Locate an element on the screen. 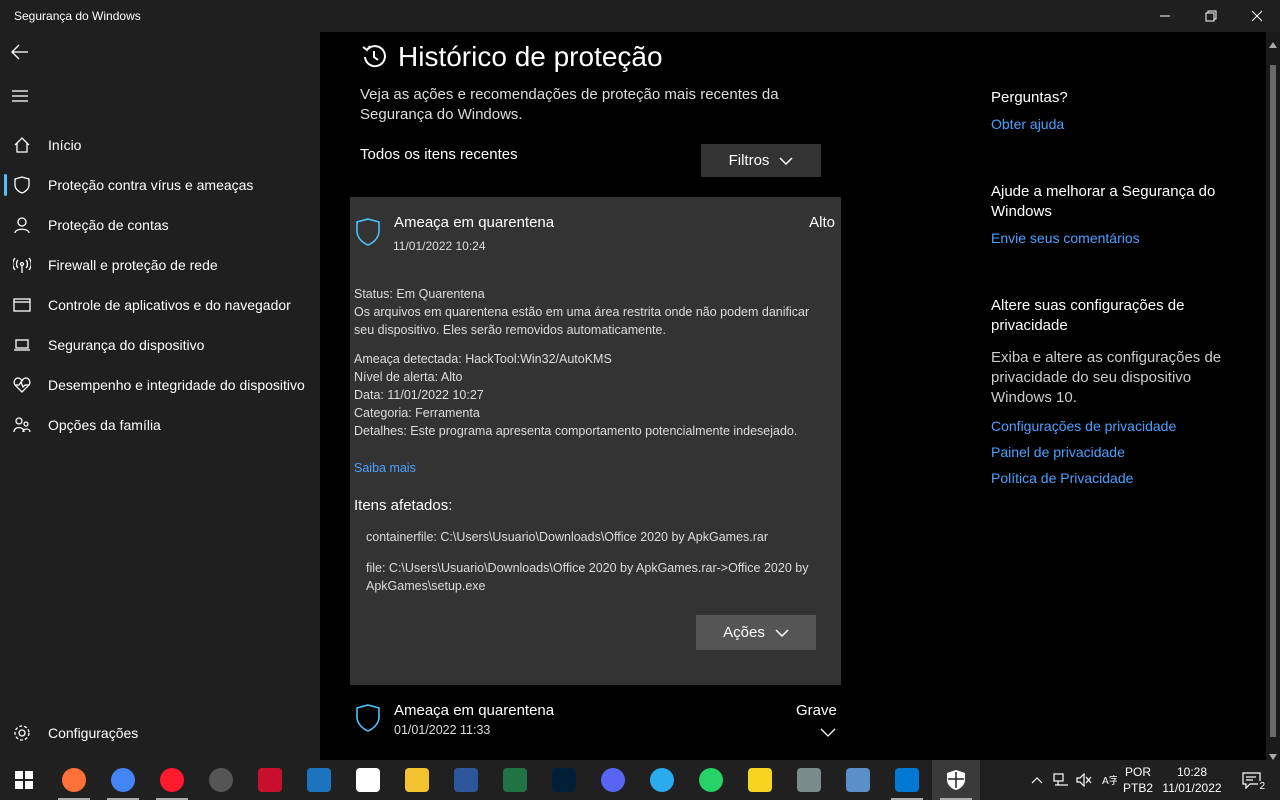  firefox-icon is located at coordinates (74, 780).